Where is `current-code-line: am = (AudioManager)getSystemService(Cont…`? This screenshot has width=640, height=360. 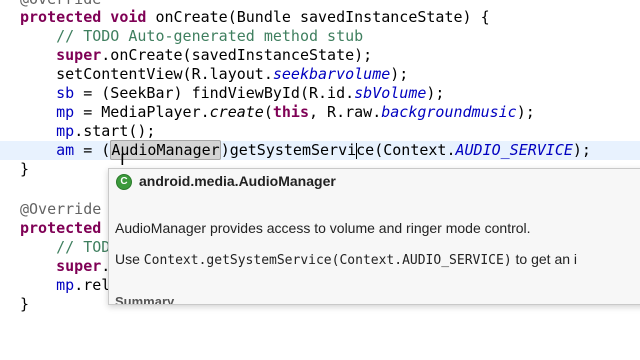
current-code-line: am = (AudioManager)getSystemService(Cont… is located at coordinates (320, 150).